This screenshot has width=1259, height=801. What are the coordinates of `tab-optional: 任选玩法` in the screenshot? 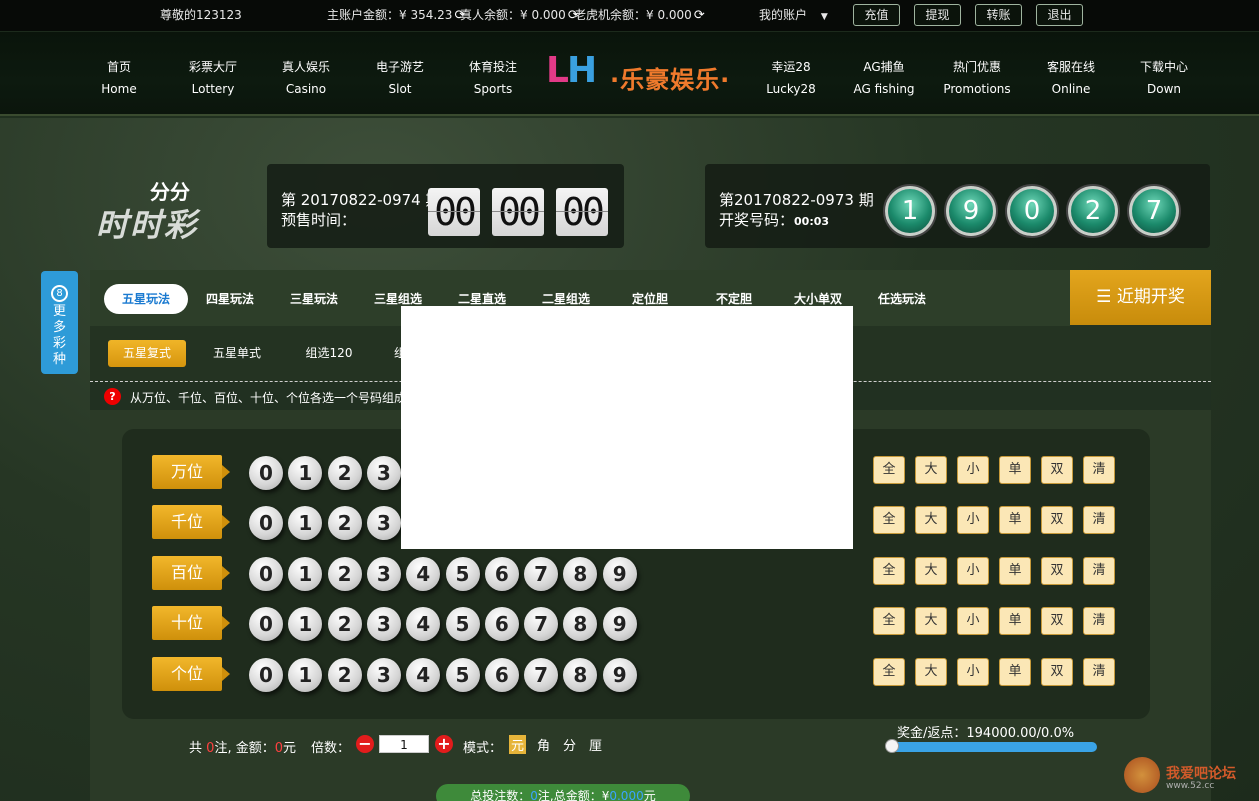 It's located at (902, 299).